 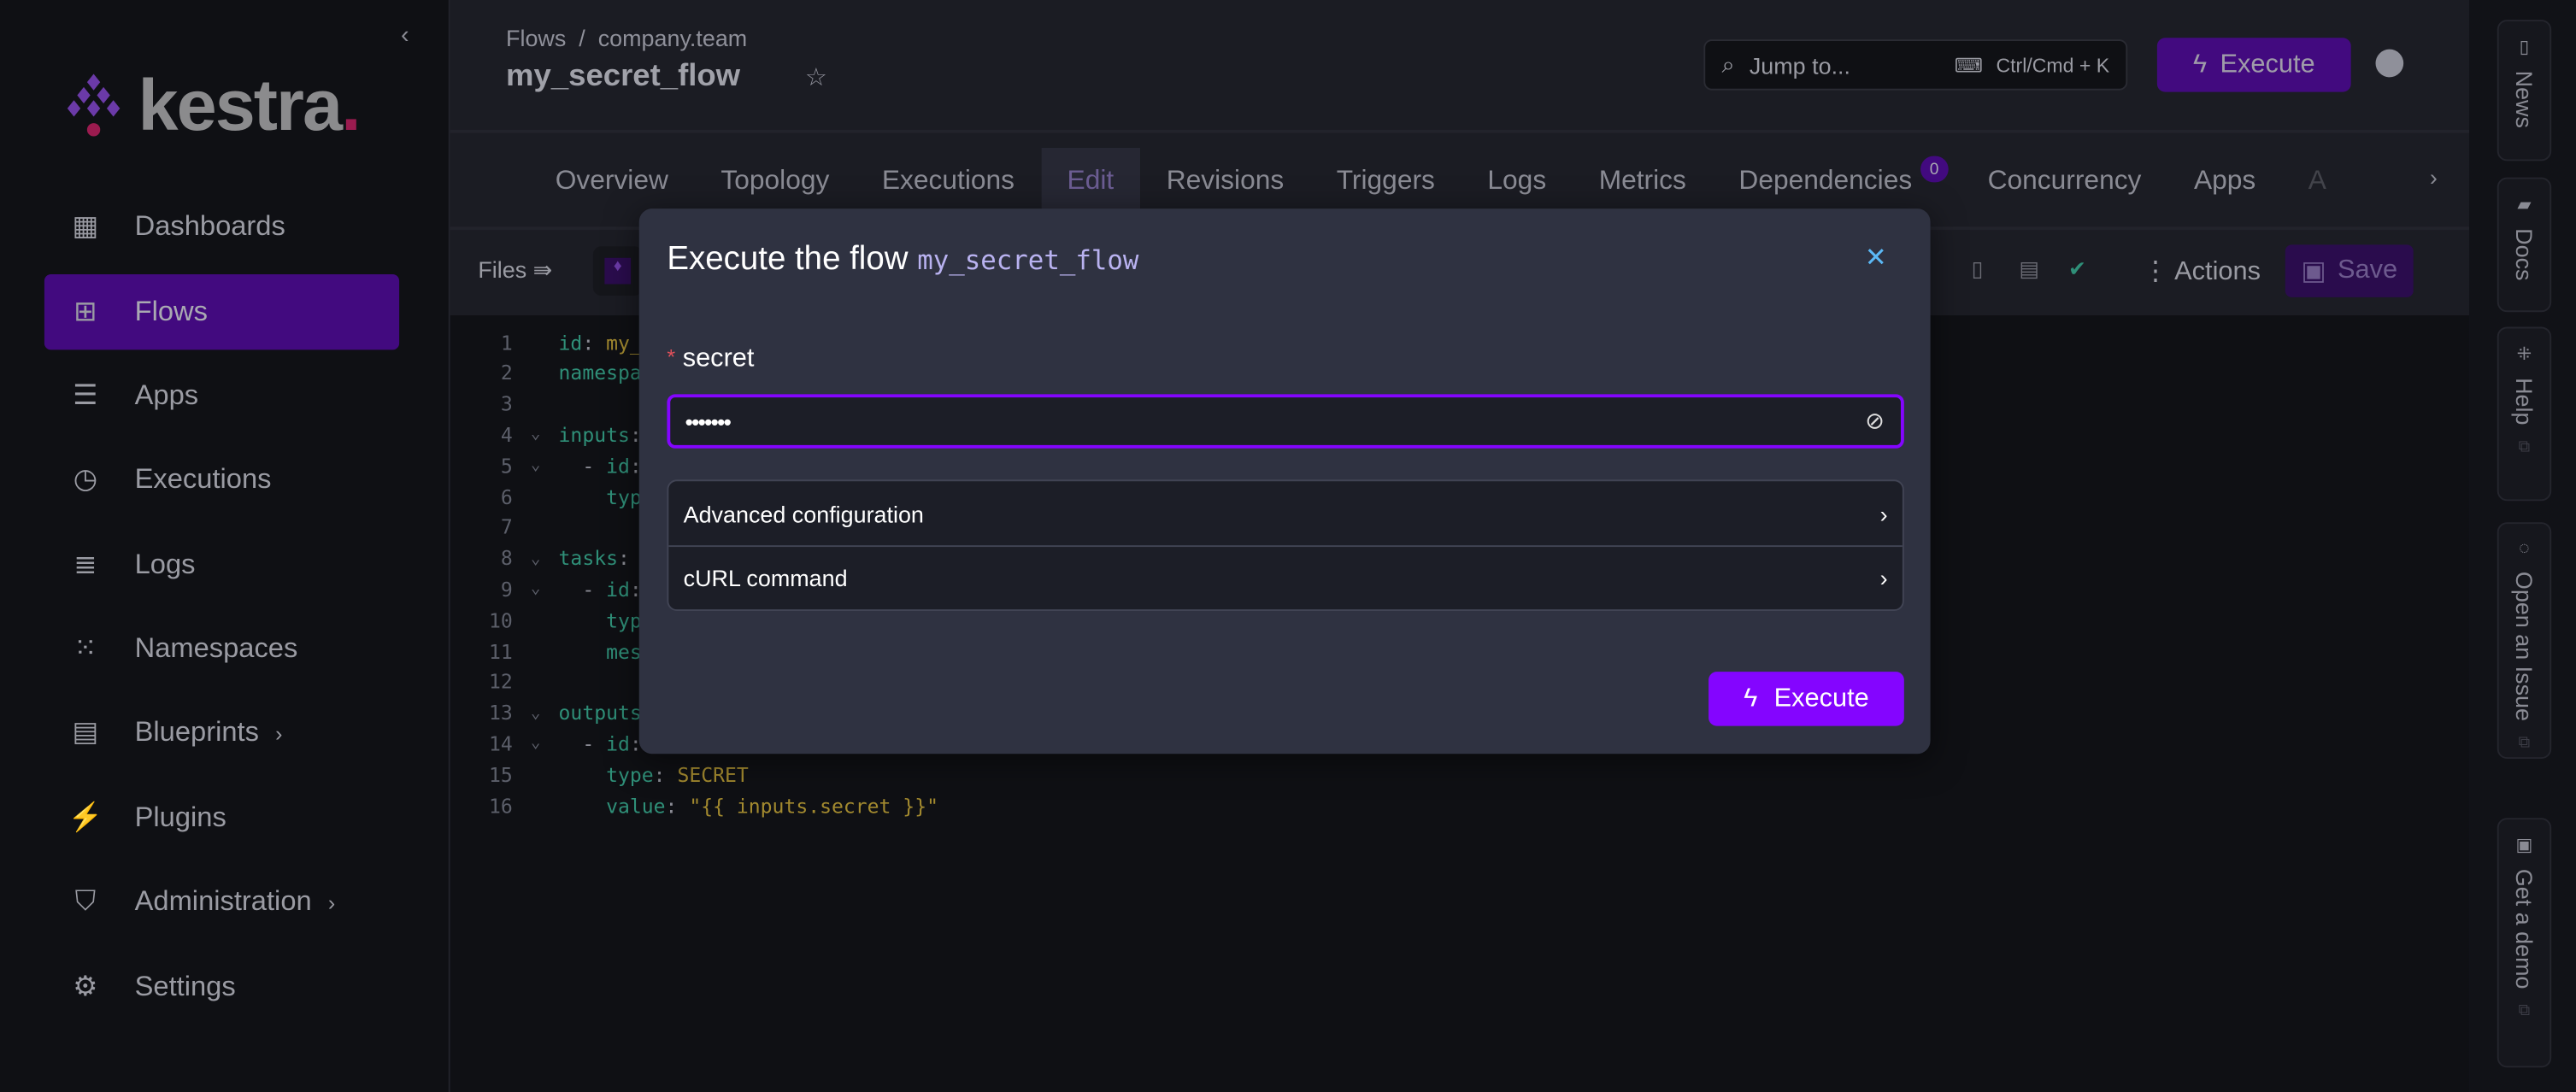 What do you see at coordinates (2524, 943) in the screenshot?
I see `right-sidebar-get-a-demo: ▣ Get a demo ⧉` at bounding box center [2524, 943].